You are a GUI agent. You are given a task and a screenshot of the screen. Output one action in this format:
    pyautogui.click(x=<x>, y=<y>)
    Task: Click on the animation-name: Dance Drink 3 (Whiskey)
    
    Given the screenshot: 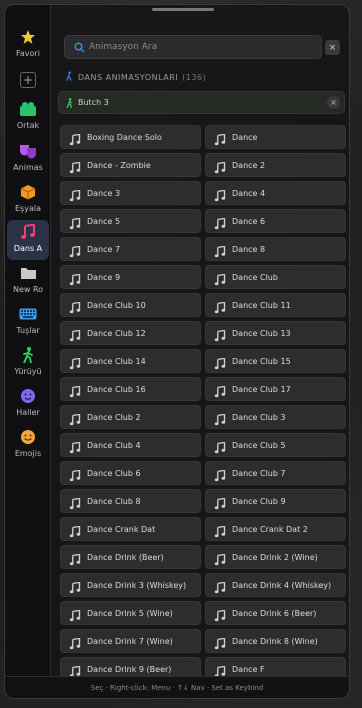 What is the action you would take?
    pyautogui.click(x=137, y=585)
    